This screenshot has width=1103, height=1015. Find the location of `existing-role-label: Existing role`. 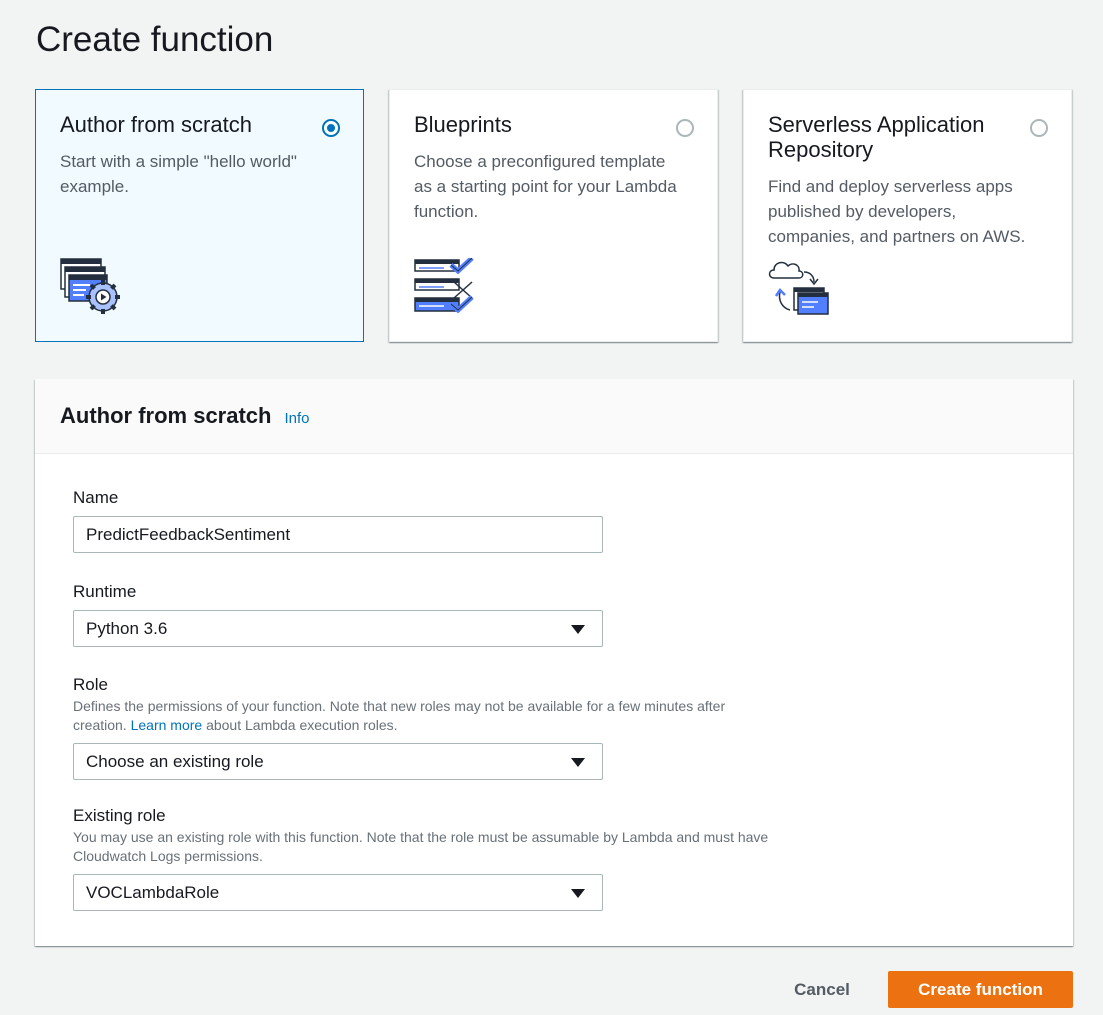

existing-role-label: Existing role is located at coordinates (119, 815).